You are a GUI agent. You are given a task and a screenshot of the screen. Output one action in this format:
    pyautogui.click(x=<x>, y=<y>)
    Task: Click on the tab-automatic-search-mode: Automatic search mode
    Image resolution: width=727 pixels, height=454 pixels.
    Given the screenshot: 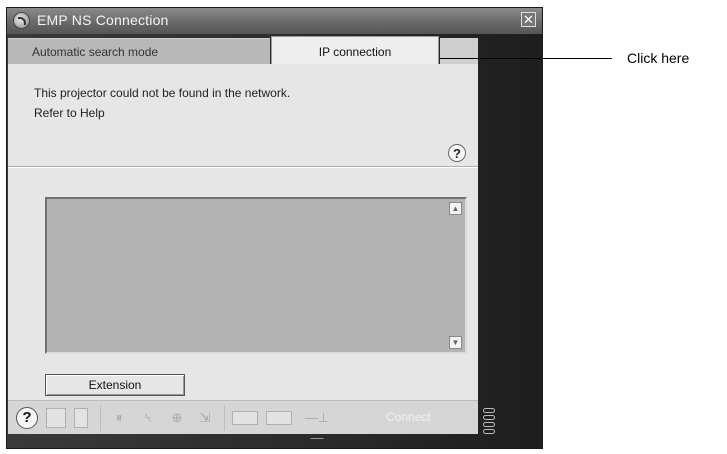 What is the action you would take?
    pyautogui.click(x=139, y=51)
    